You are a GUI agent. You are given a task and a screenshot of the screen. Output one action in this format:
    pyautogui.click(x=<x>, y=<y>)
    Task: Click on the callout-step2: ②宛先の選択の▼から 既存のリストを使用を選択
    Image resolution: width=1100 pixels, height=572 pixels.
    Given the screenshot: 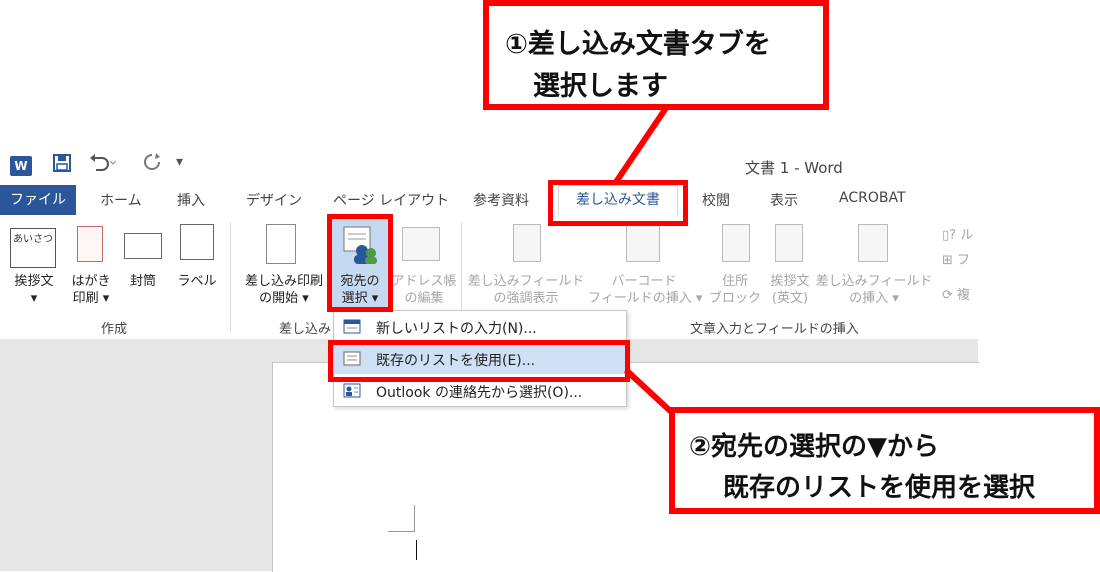 What is the action you would take?
    pyautogui.click(x=884, y=460)
    